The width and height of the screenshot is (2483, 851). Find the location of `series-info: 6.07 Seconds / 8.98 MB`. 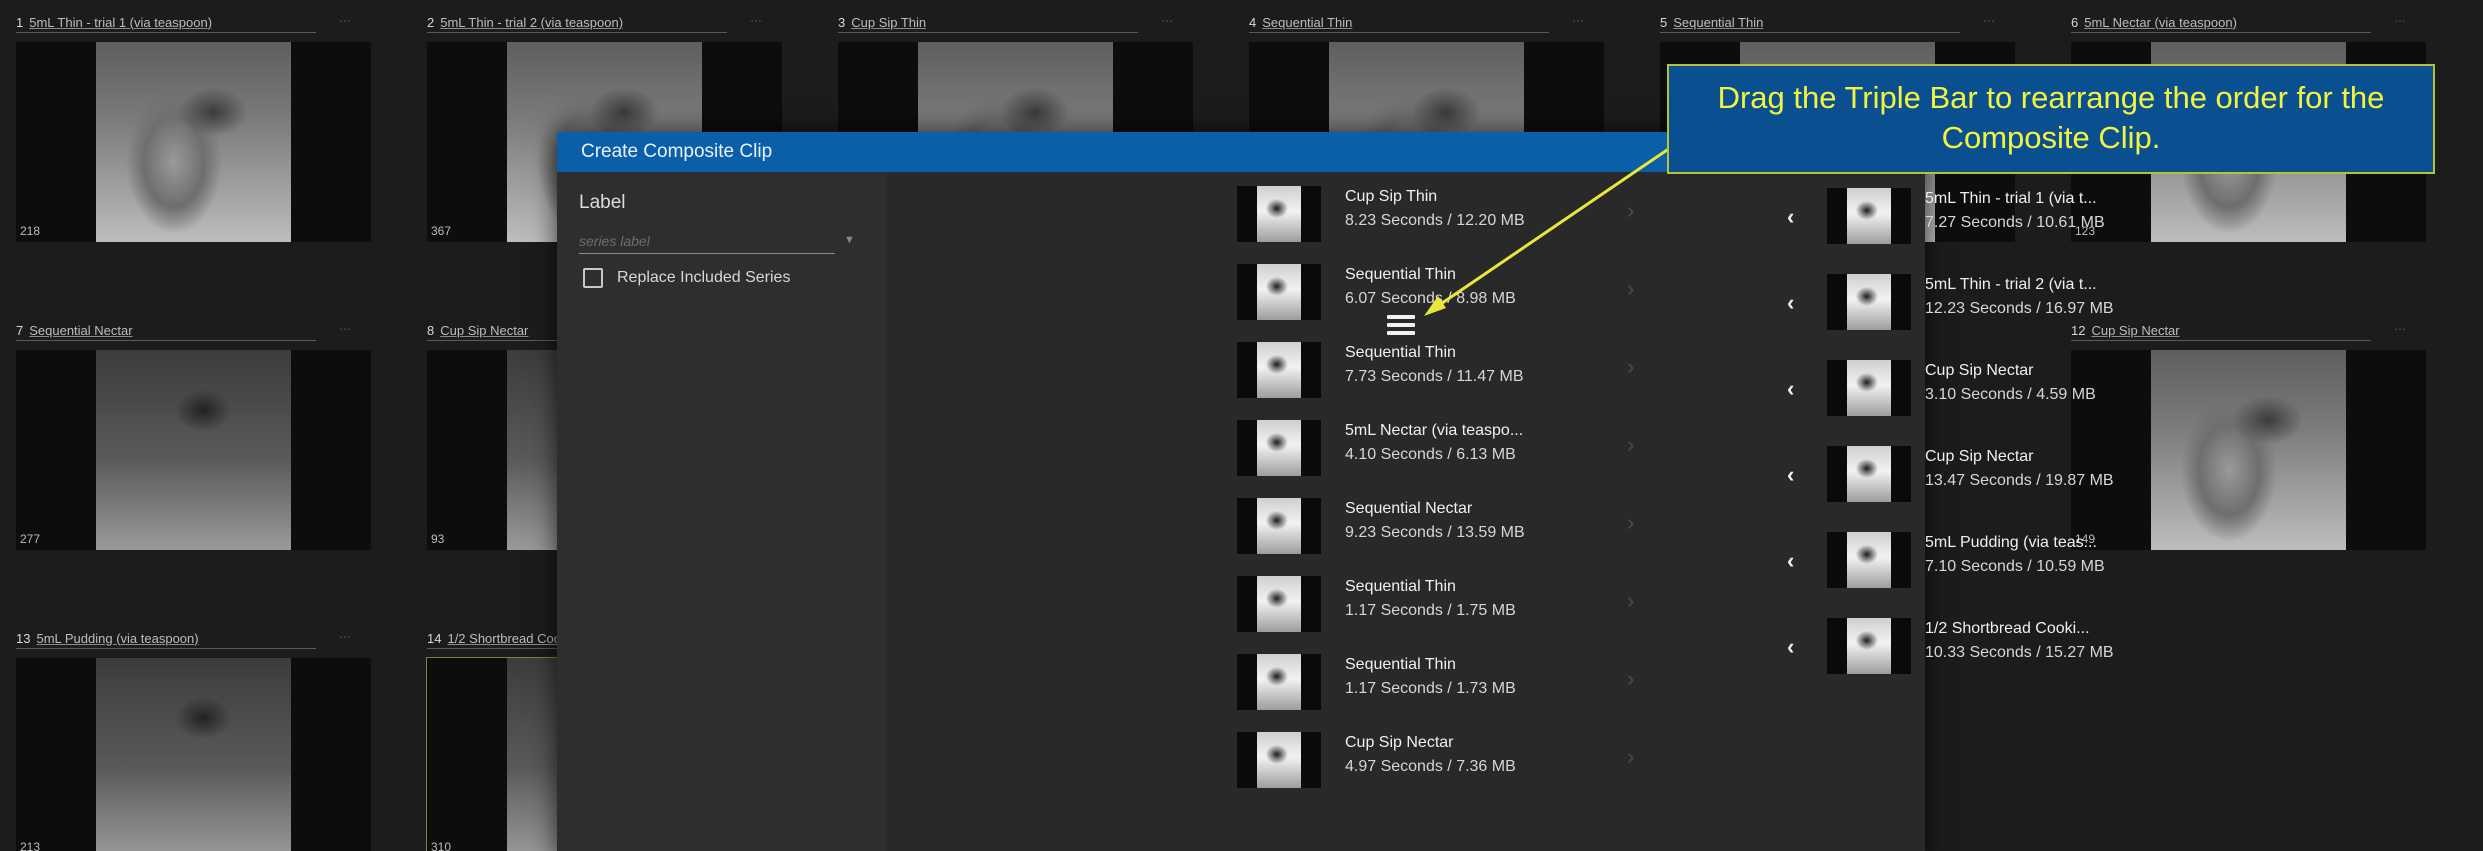

series-info: 6.07 Seconds / 8.98 MB is located at coordinates (1430, 298).